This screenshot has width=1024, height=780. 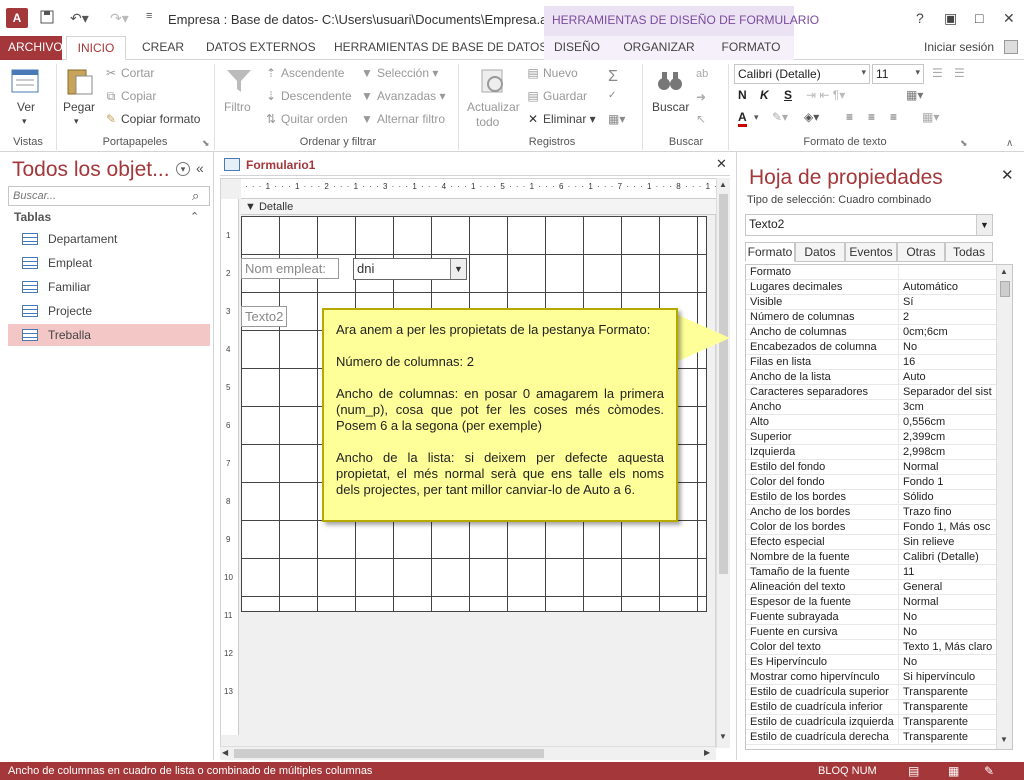 What do you see at coordinates (947, 542) in the screenshot?
I see `property-value: Sin relieve` at bounding box center [947, 542].